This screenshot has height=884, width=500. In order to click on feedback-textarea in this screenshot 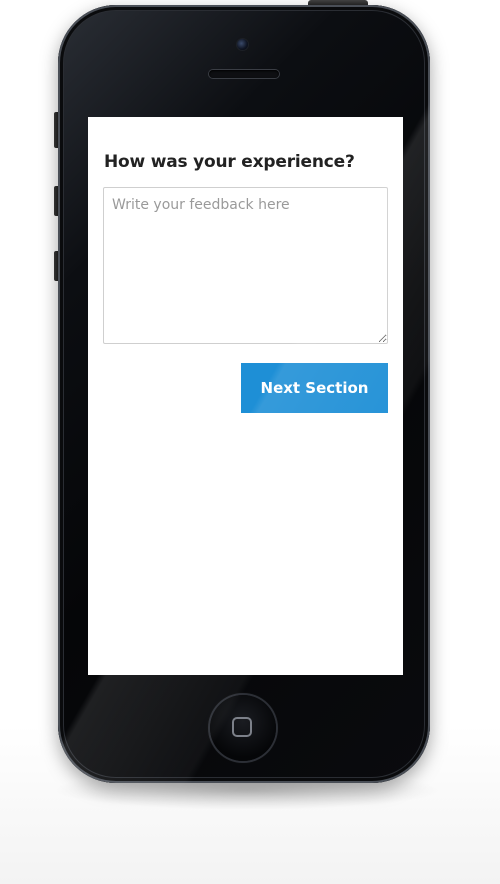, I will do `click(245, 265)`.